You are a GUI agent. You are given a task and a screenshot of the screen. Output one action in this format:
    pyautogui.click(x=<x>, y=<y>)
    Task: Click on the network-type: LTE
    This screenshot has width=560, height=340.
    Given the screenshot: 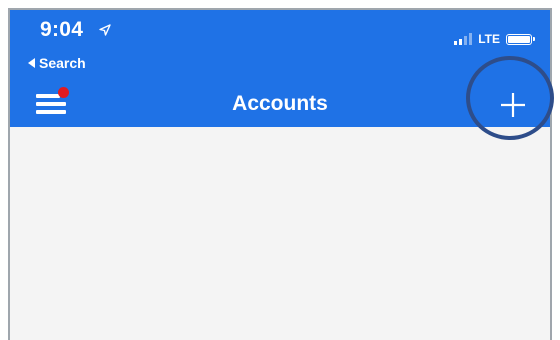 What is the action you would take?
    pyautogui.click(x=489, y=39)
    